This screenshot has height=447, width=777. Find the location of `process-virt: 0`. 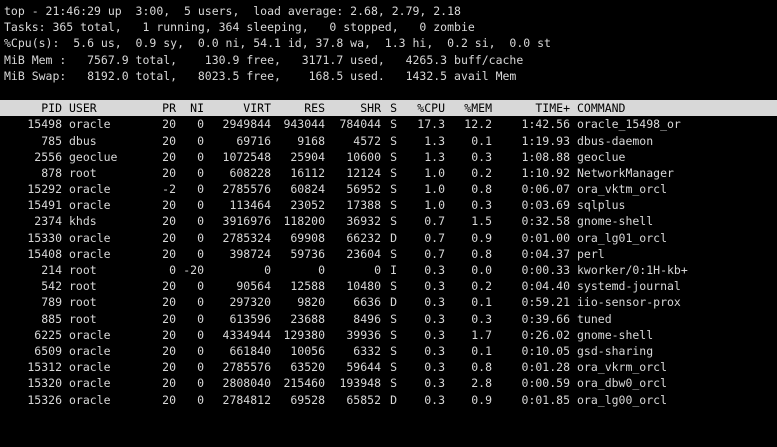

process-virt: 0 is located at coordinates (267, 270).